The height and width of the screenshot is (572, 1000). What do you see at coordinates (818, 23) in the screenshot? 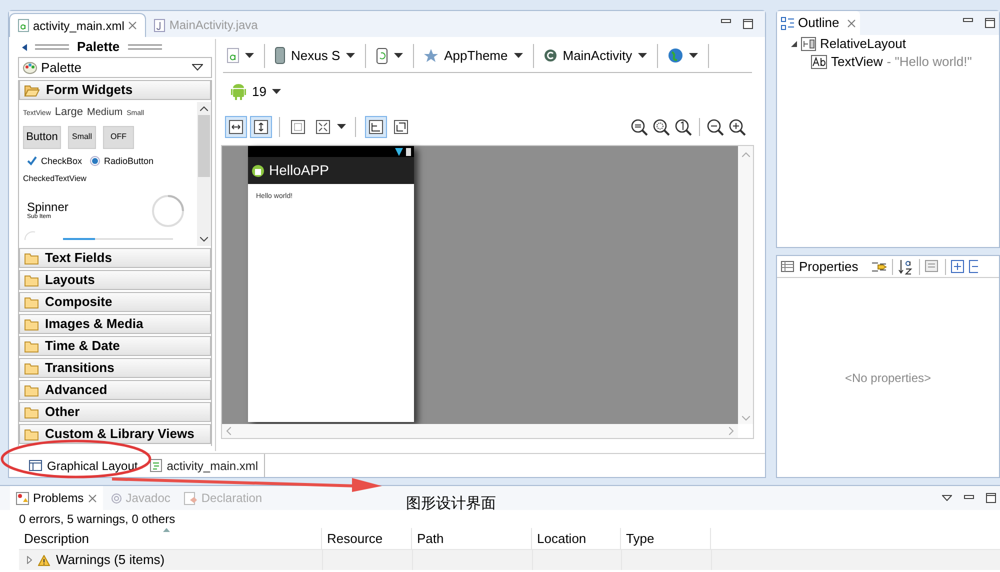
I see `outline-tab: Outline` at bounding box center [818, 23].